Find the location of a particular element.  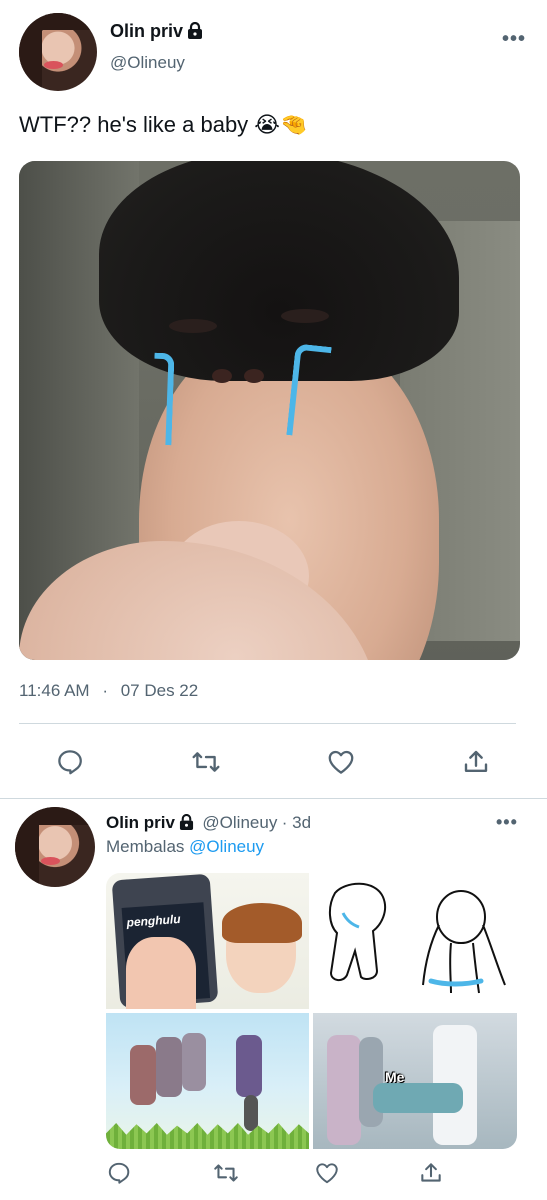

reply-age: · 3d is located at coordinates (296, 822).